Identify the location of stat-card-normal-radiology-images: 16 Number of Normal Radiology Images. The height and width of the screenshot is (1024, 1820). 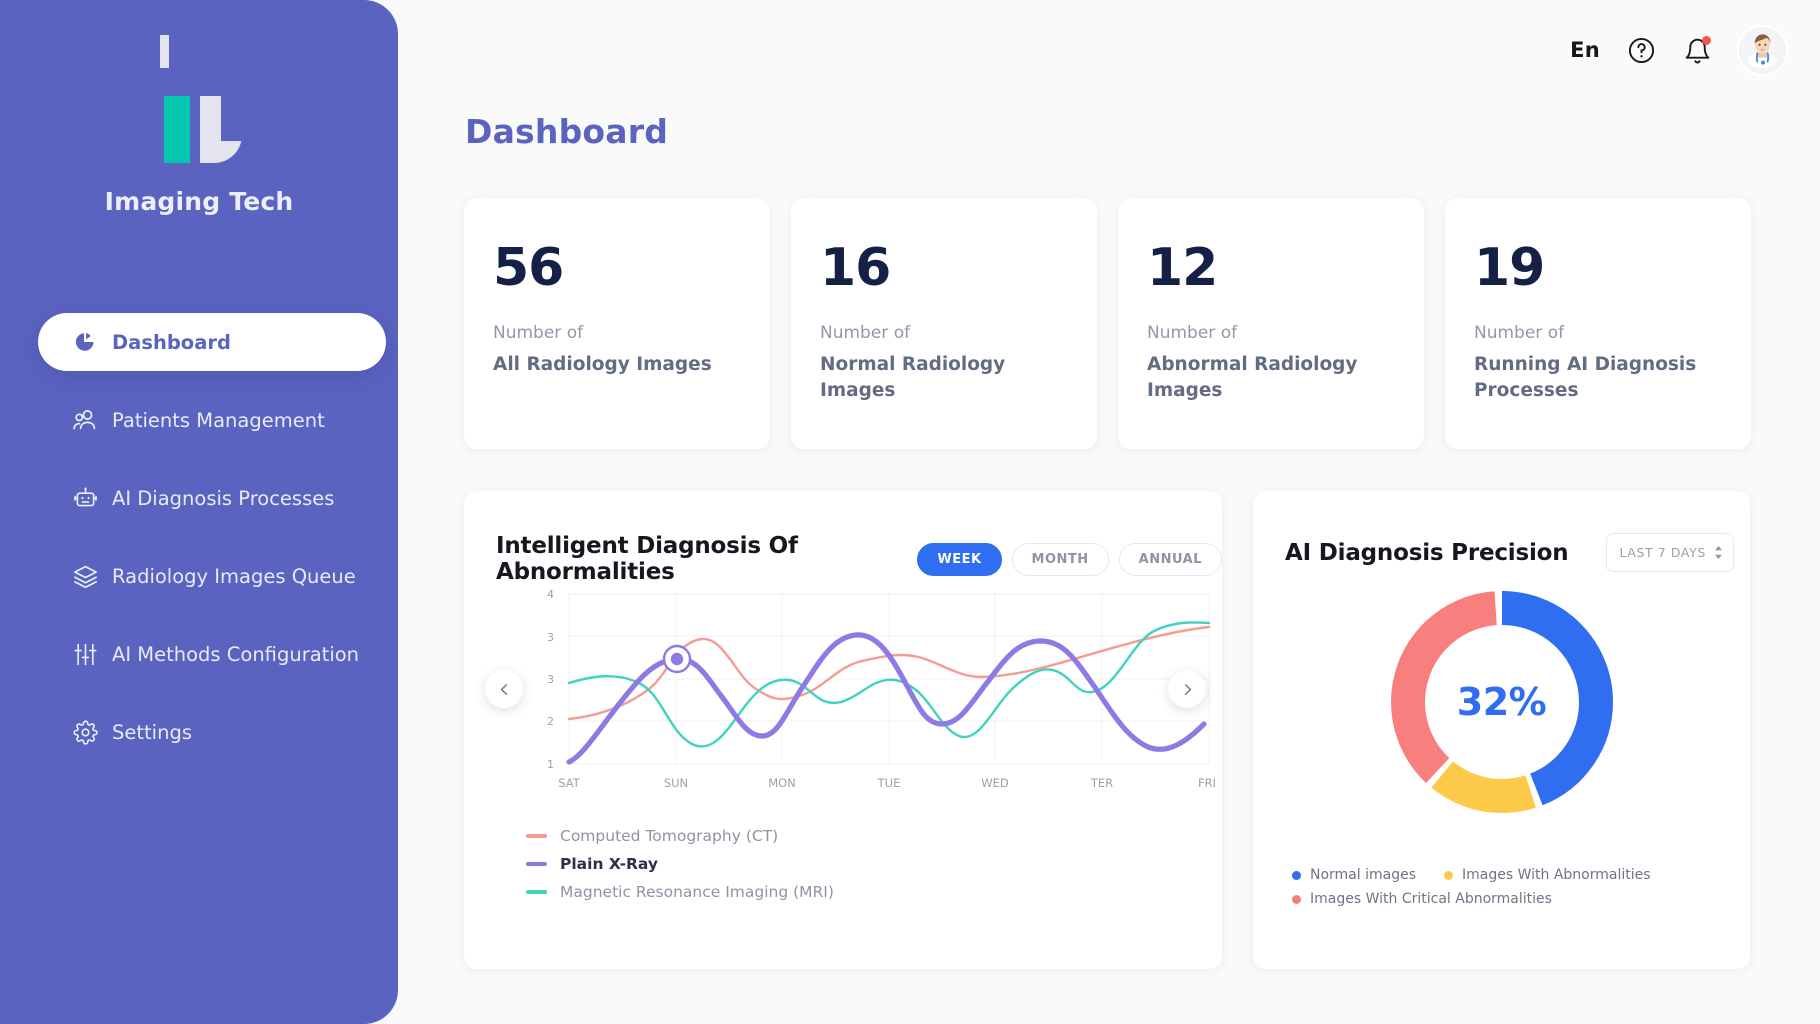
(944, 323).